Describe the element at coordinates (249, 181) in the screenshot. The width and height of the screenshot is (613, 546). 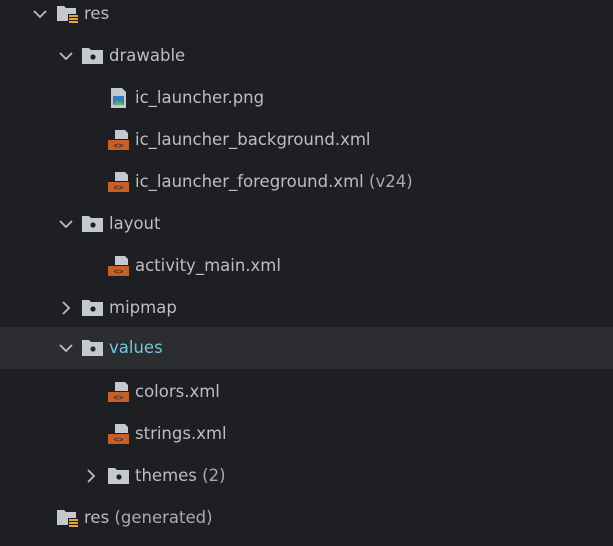
I see `file-name: ic_launcher_foreground.xml` at that location.